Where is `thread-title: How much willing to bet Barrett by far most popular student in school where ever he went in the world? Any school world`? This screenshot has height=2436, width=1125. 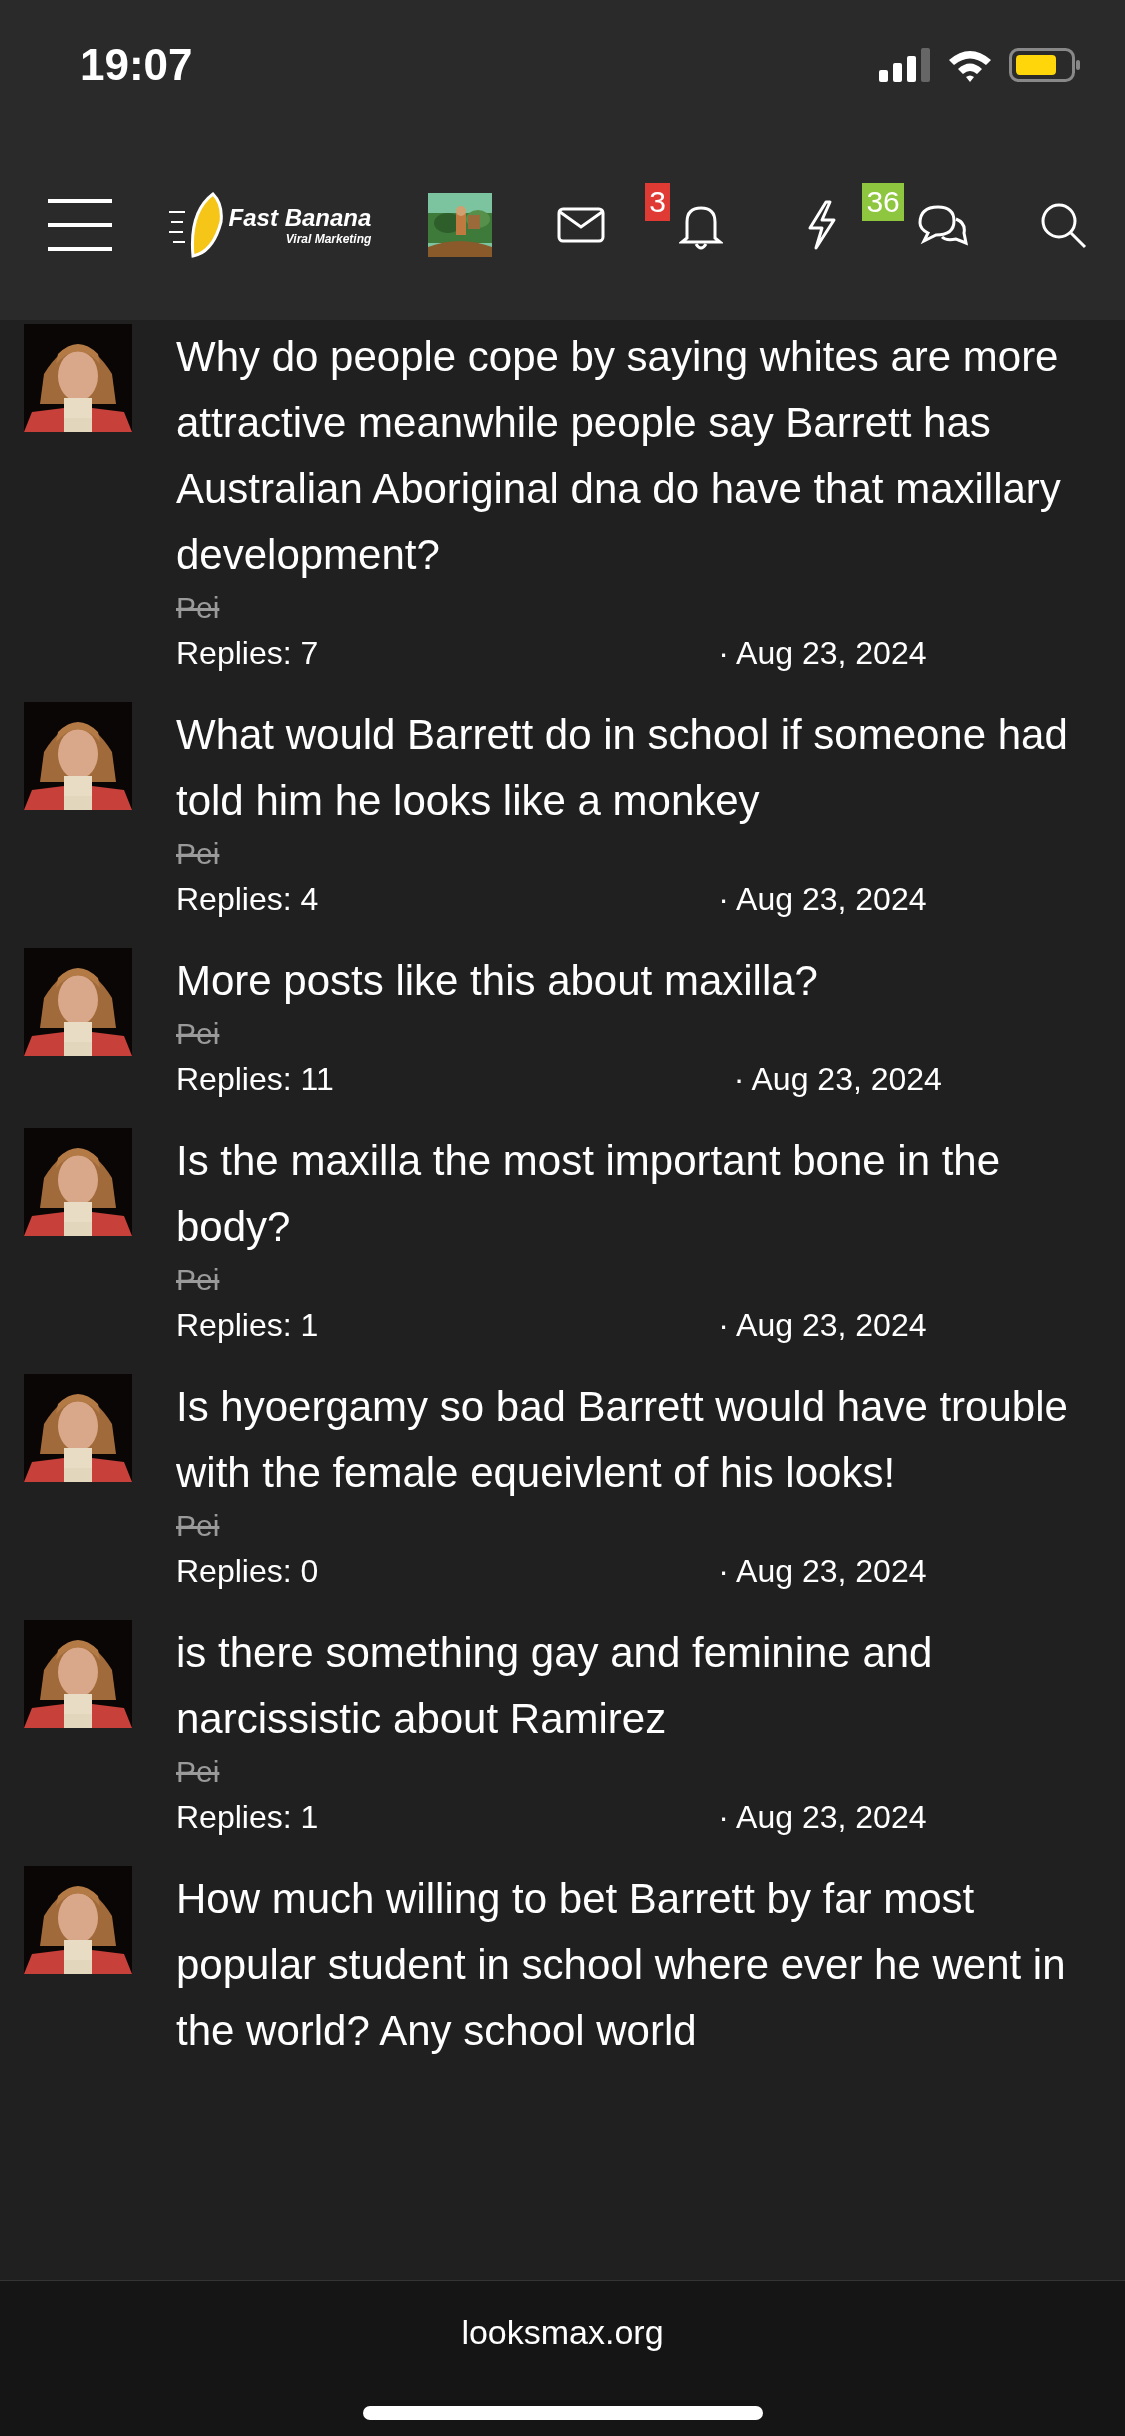
thread-title: How much willing to bet Barrett by far most popular student in school where ever he went in the world? Any school world is located at coordinates (640, 1965).